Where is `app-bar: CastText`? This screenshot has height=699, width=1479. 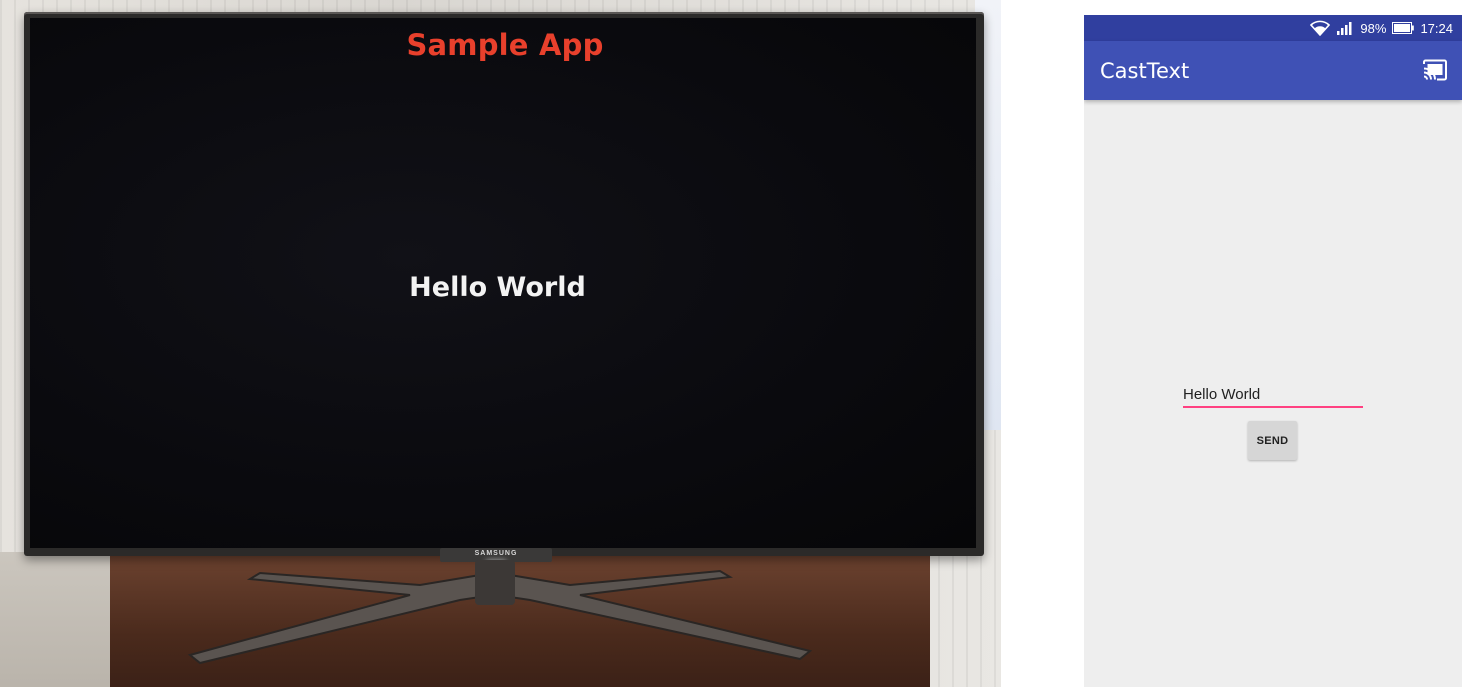 app-bar: CastText is located at coordinates (1273, 70).